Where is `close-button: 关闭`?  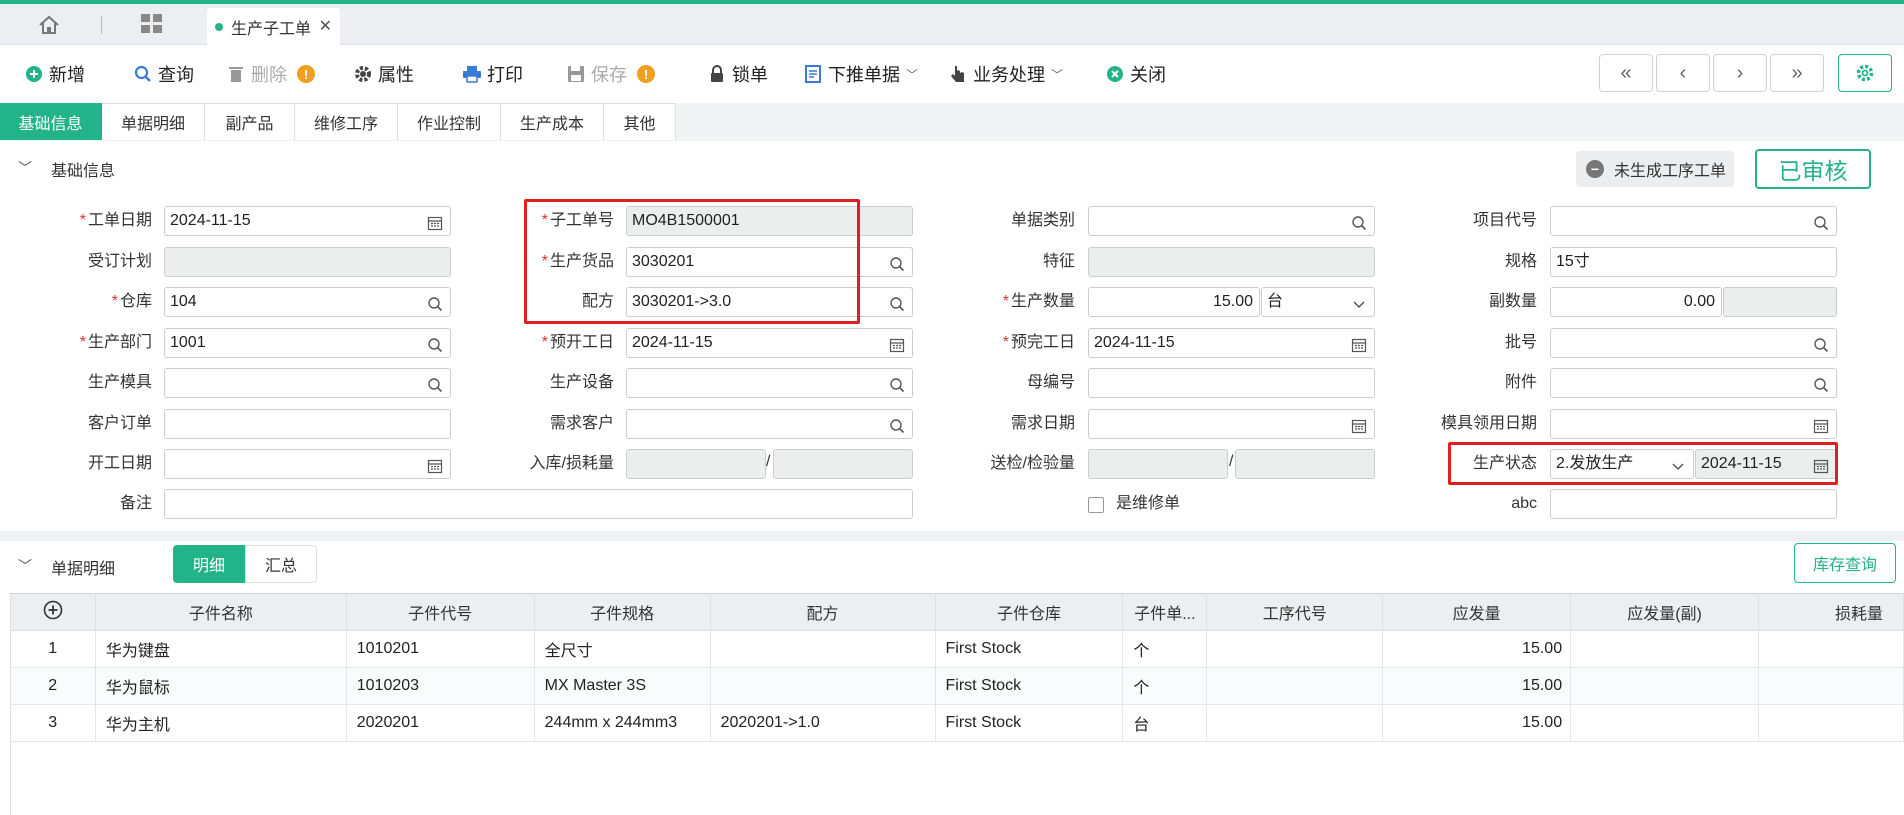 close-button: 关闭 is located at coordinates (1135, 74).